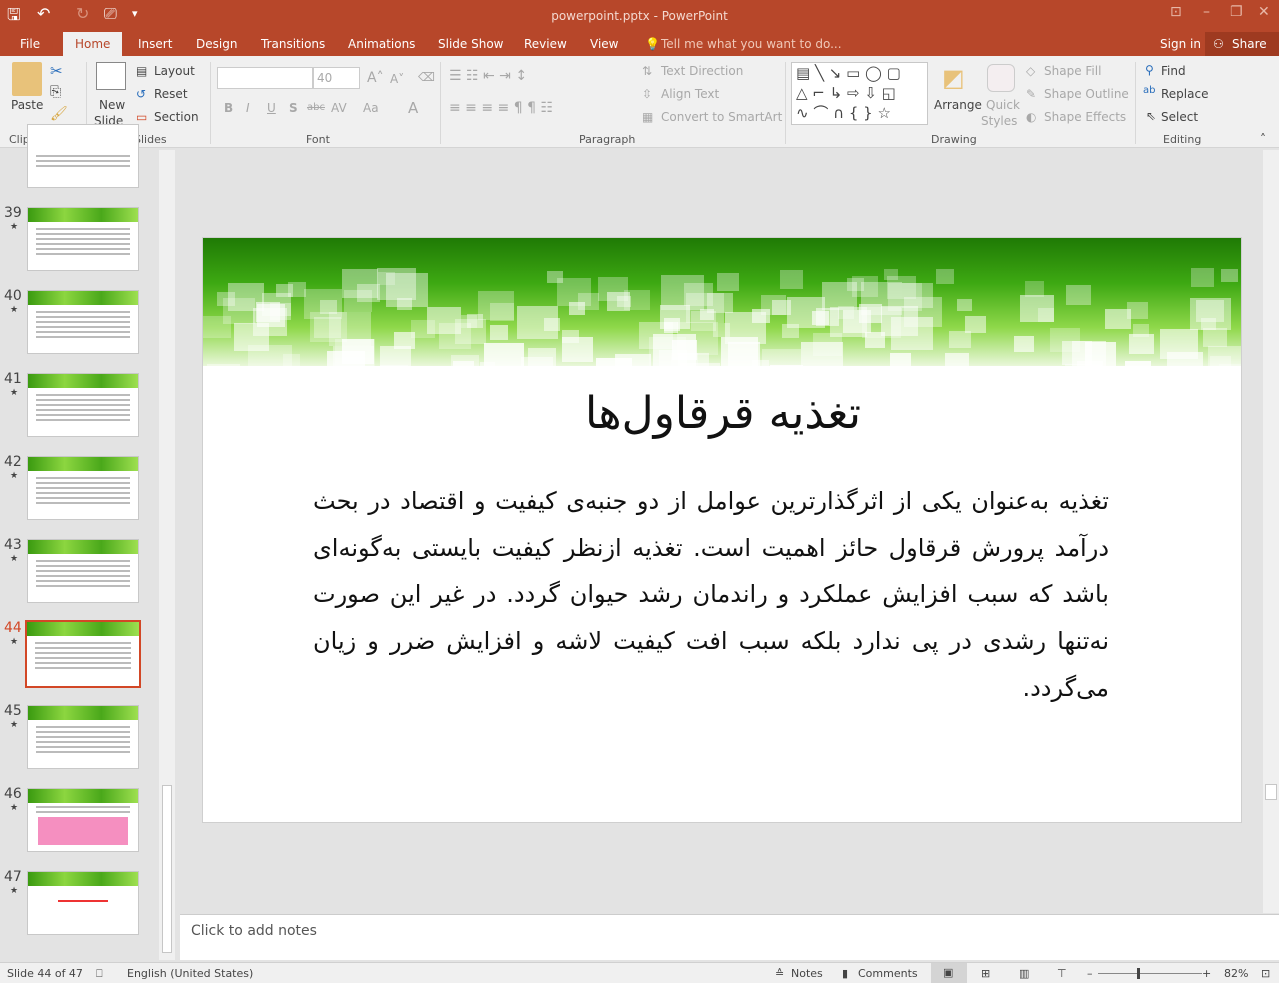 Image resolution: width=1279 pixels, height=983 pixels. What do you see at coordinates (375, 78) in the screenshot?
I see `increase-font-icon: A˄` at bounding box center [375, 78].